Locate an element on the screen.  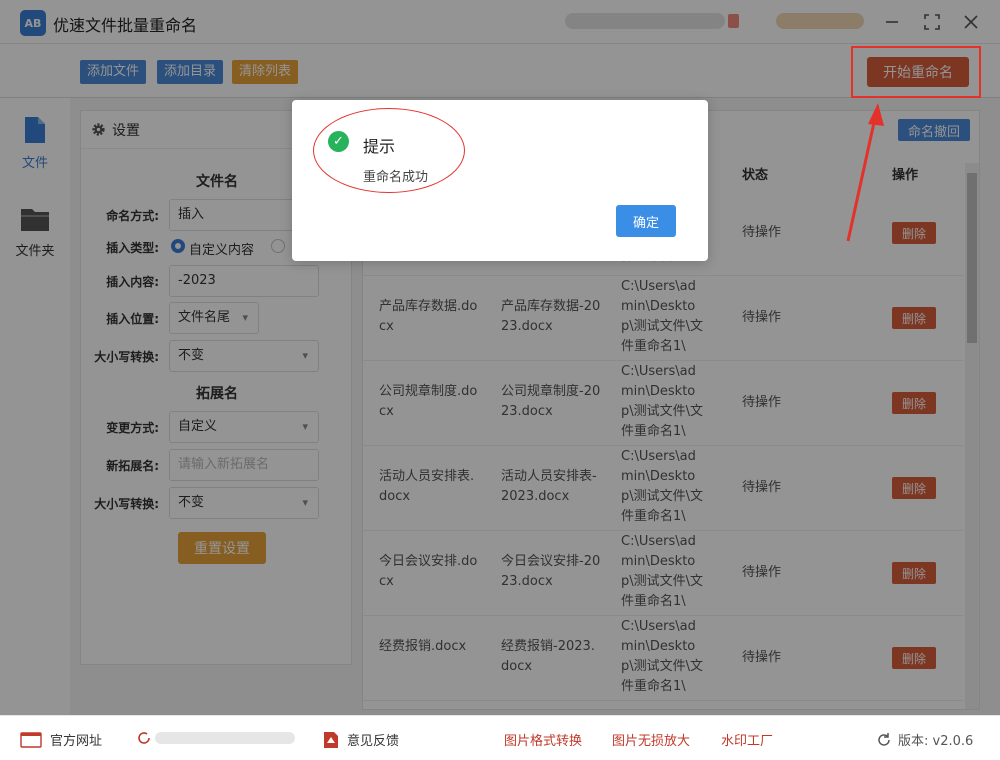
footer-label: 意见反馈 is located at coordinates (373, 741).